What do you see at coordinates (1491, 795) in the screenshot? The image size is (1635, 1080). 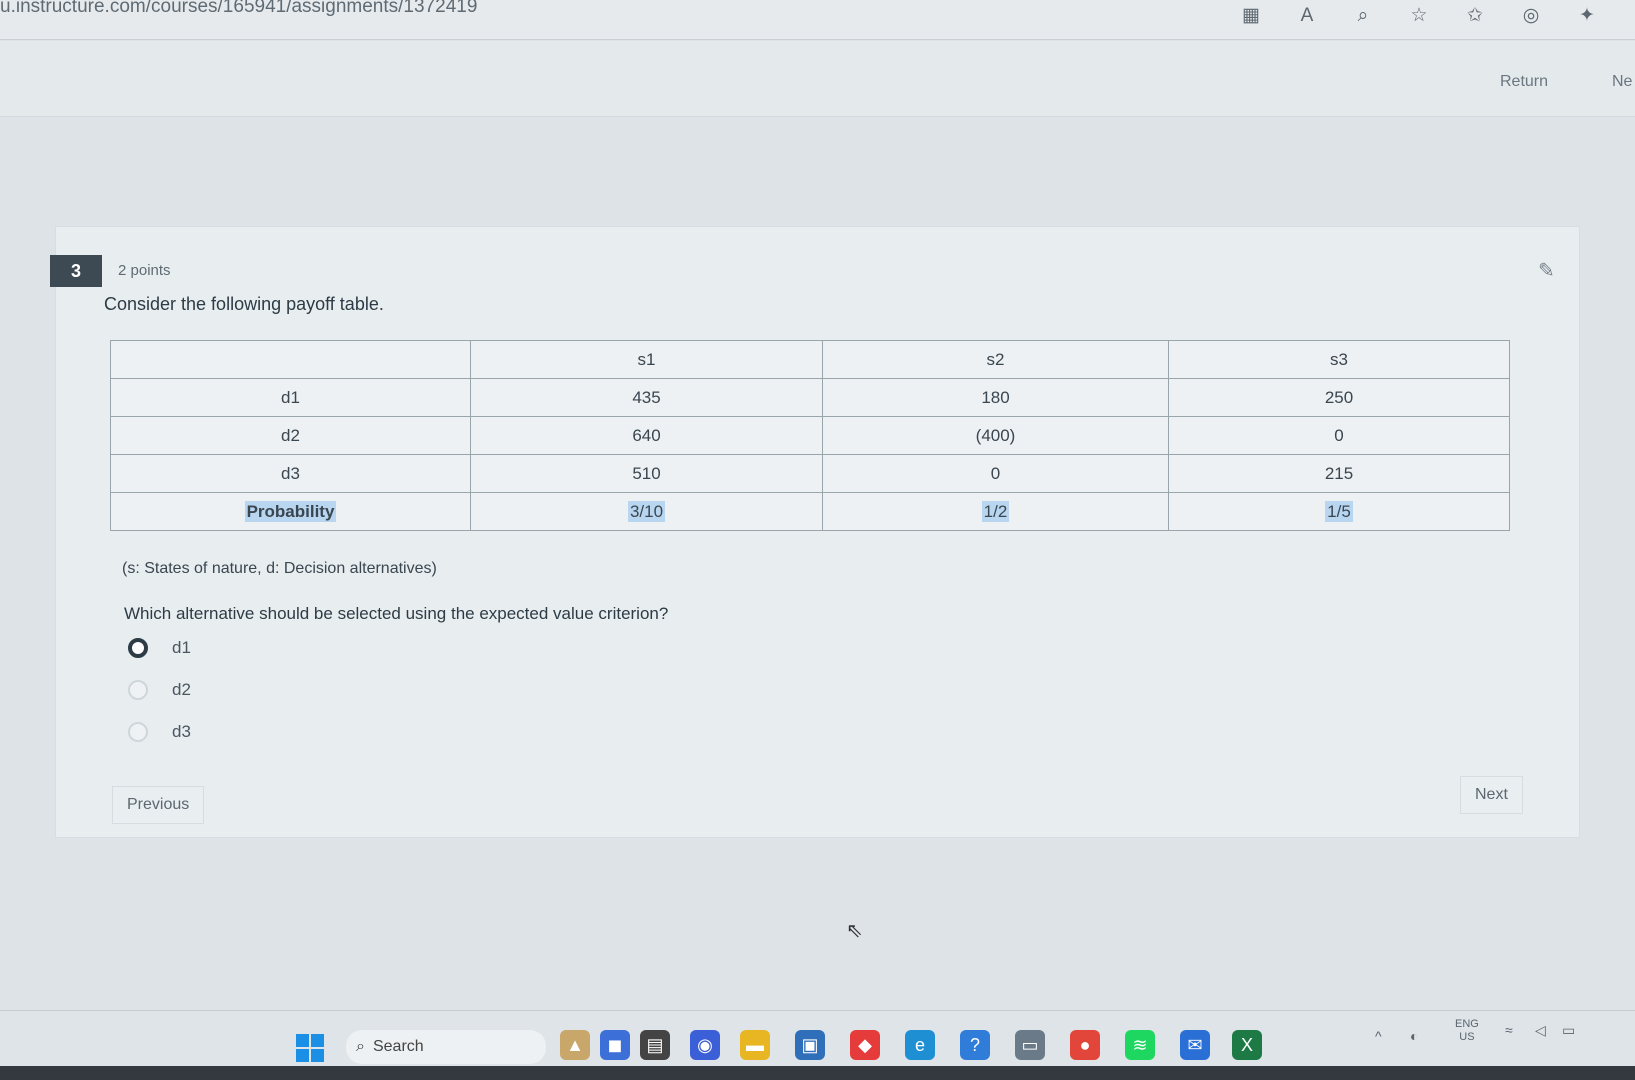 I see `next-button: Next` at bounding box center [1491, 795].